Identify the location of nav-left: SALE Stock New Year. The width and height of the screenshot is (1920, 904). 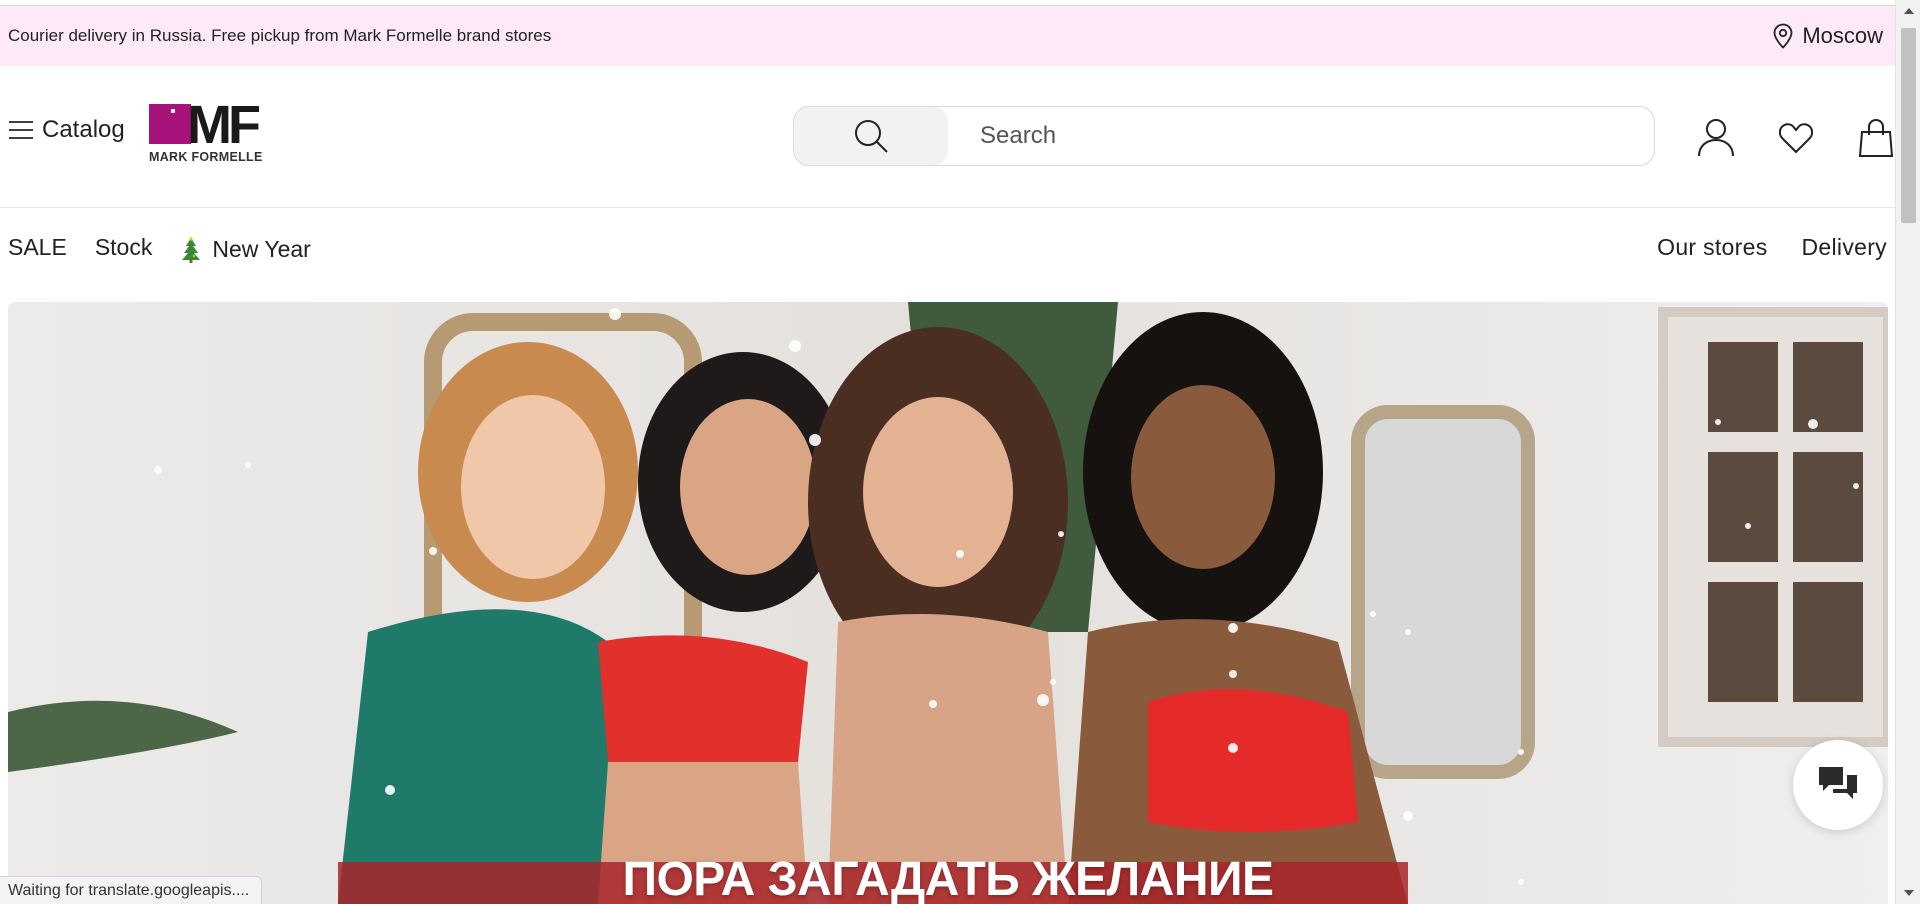
(159, 247).